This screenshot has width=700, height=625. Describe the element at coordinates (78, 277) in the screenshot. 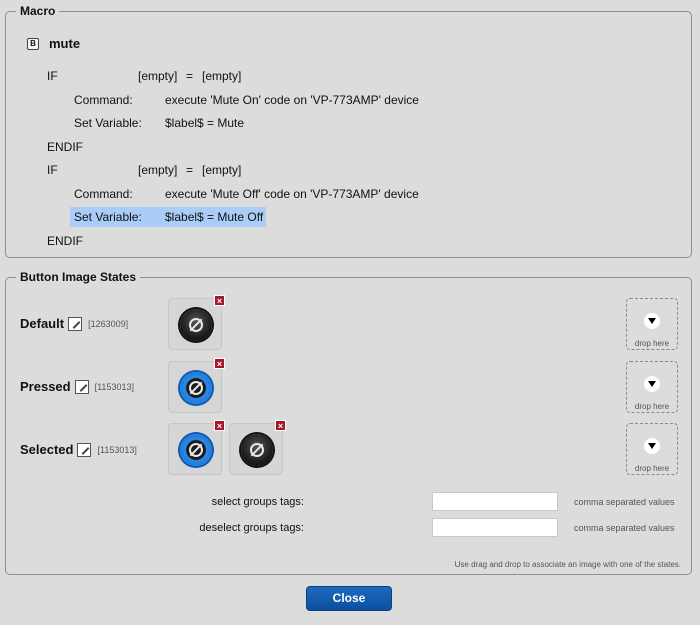

I see `states-legend: Button Image States` at that location.